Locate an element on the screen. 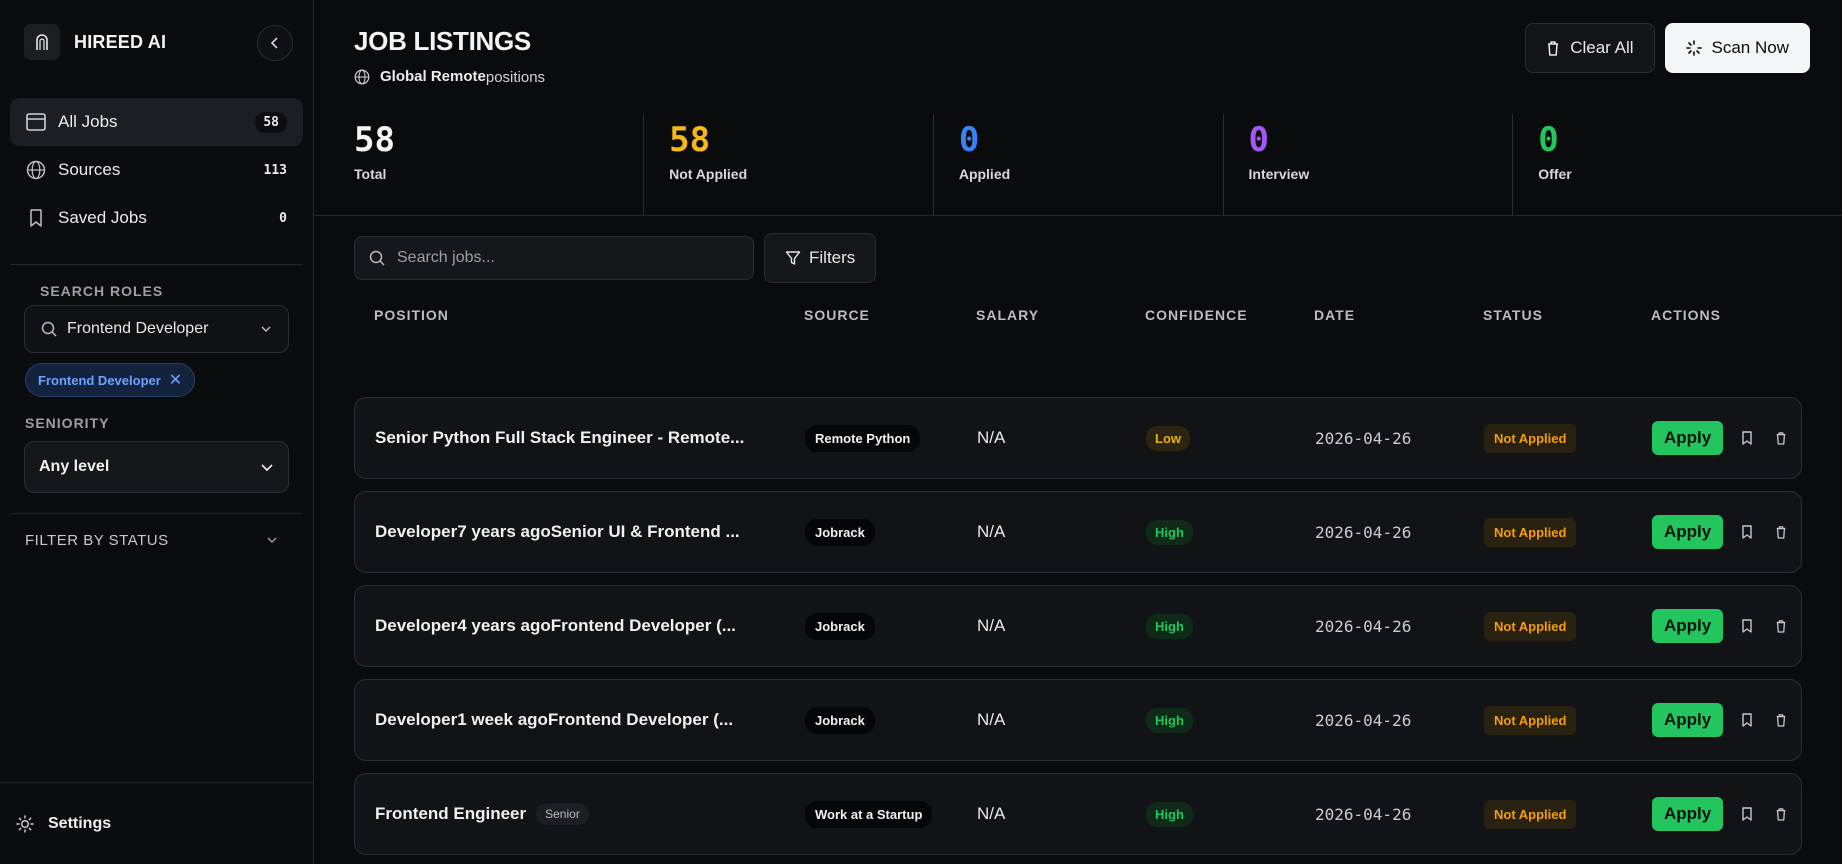 The height and width of the screenshot is (864, 1842). remove-chip-icon: ✕ is located at coordinates (175, 380).